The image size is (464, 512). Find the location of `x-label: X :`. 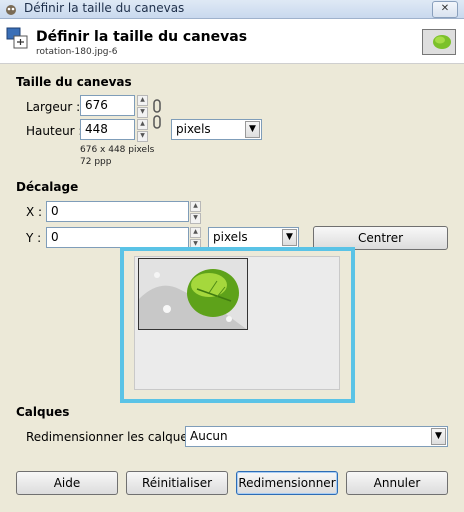

x-label: X : is located at coordinates (34, 212).